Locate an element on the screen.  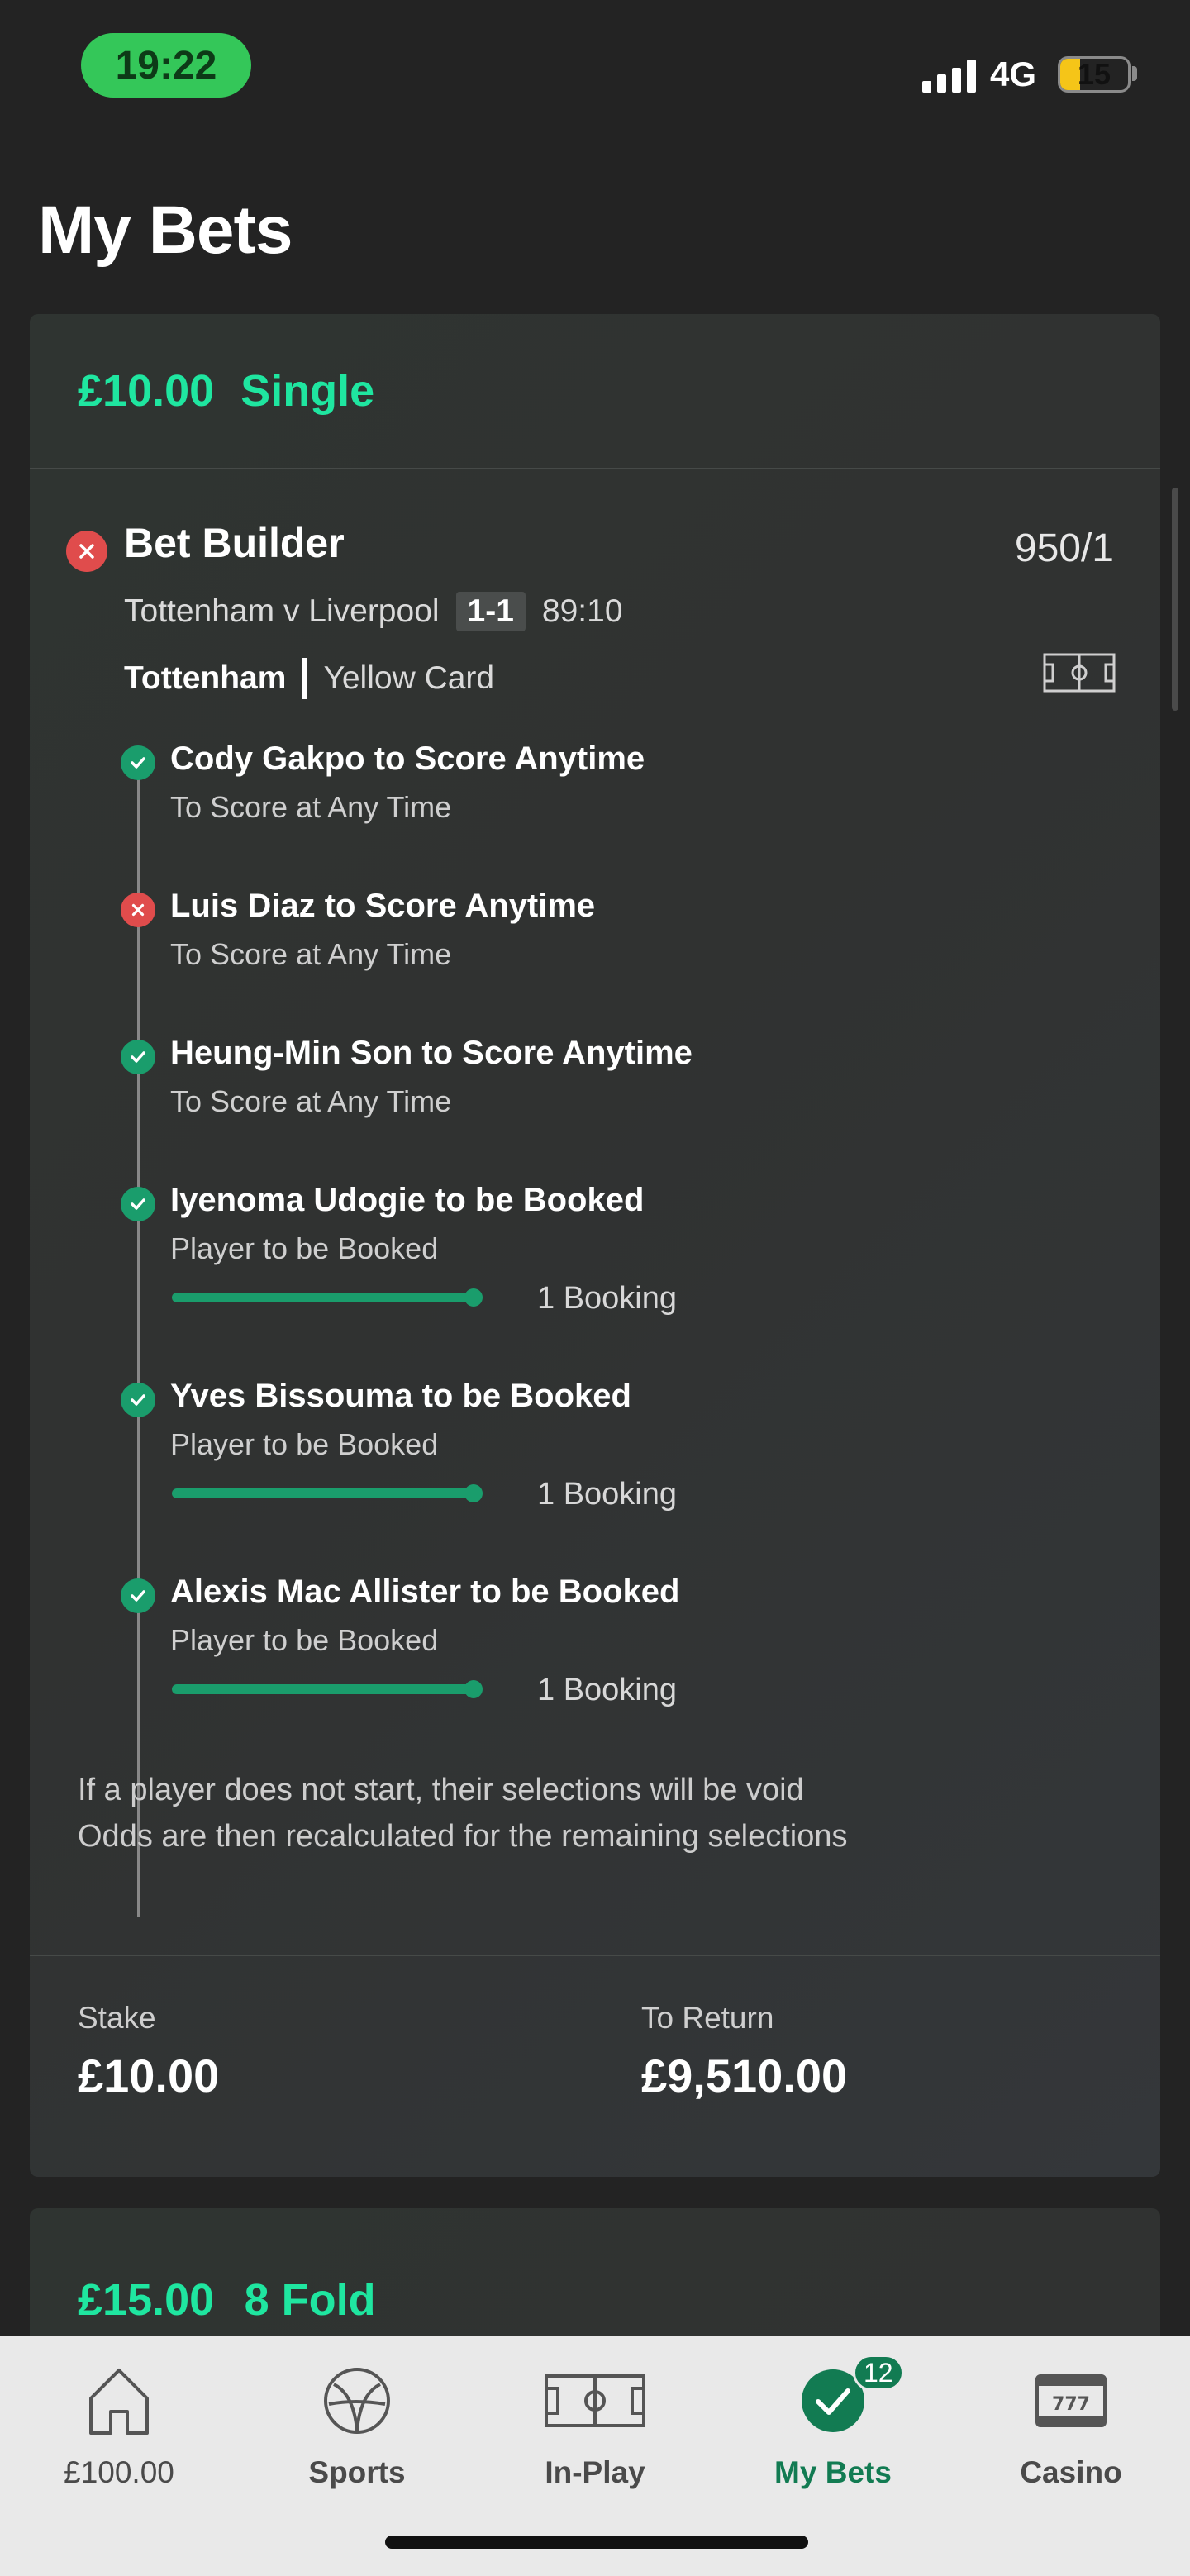
nav-label: Casino is located at coordinates (1071, 2472).